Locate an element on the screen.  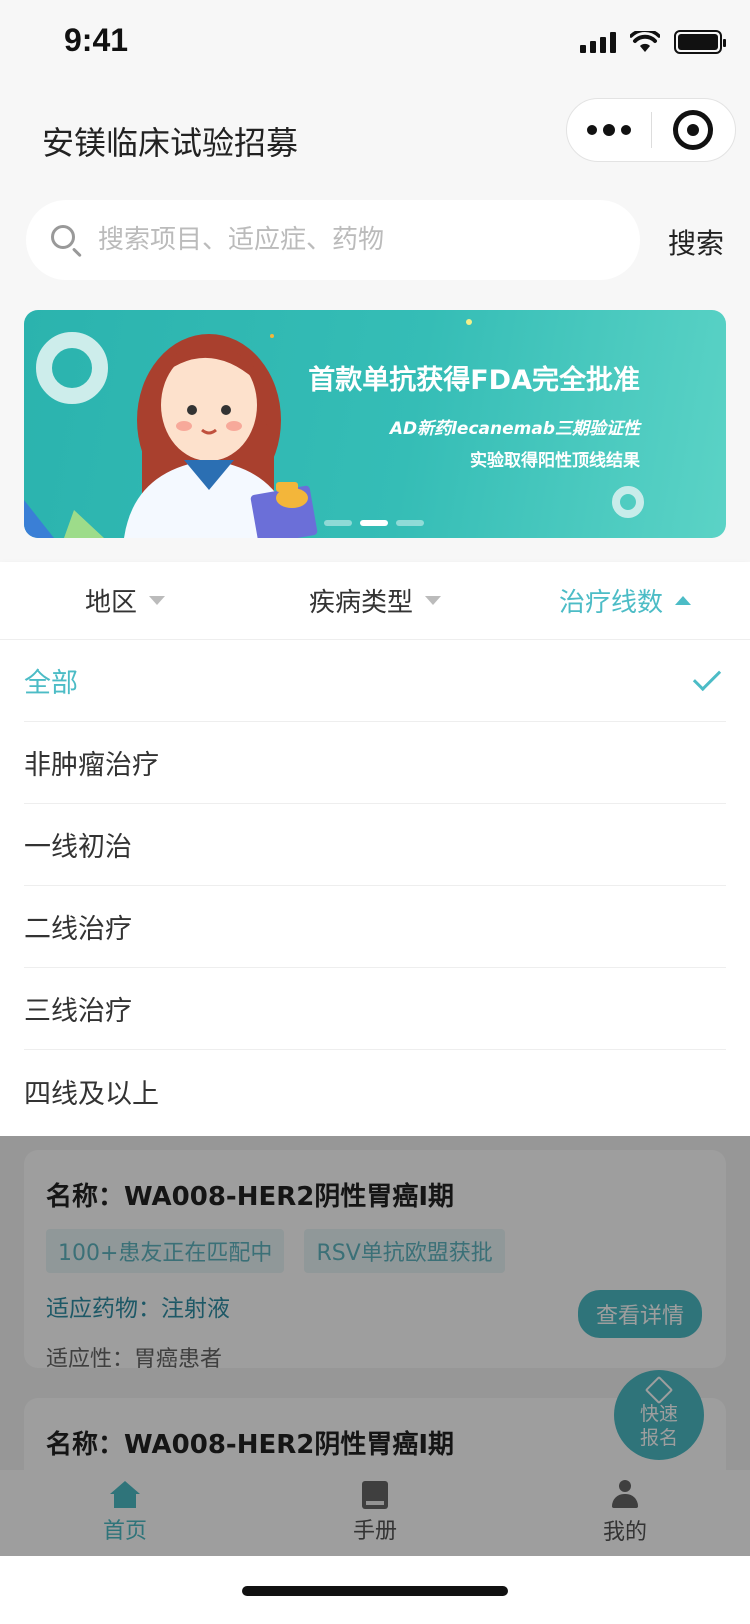
target-icon is located at coordinates (693, 130).